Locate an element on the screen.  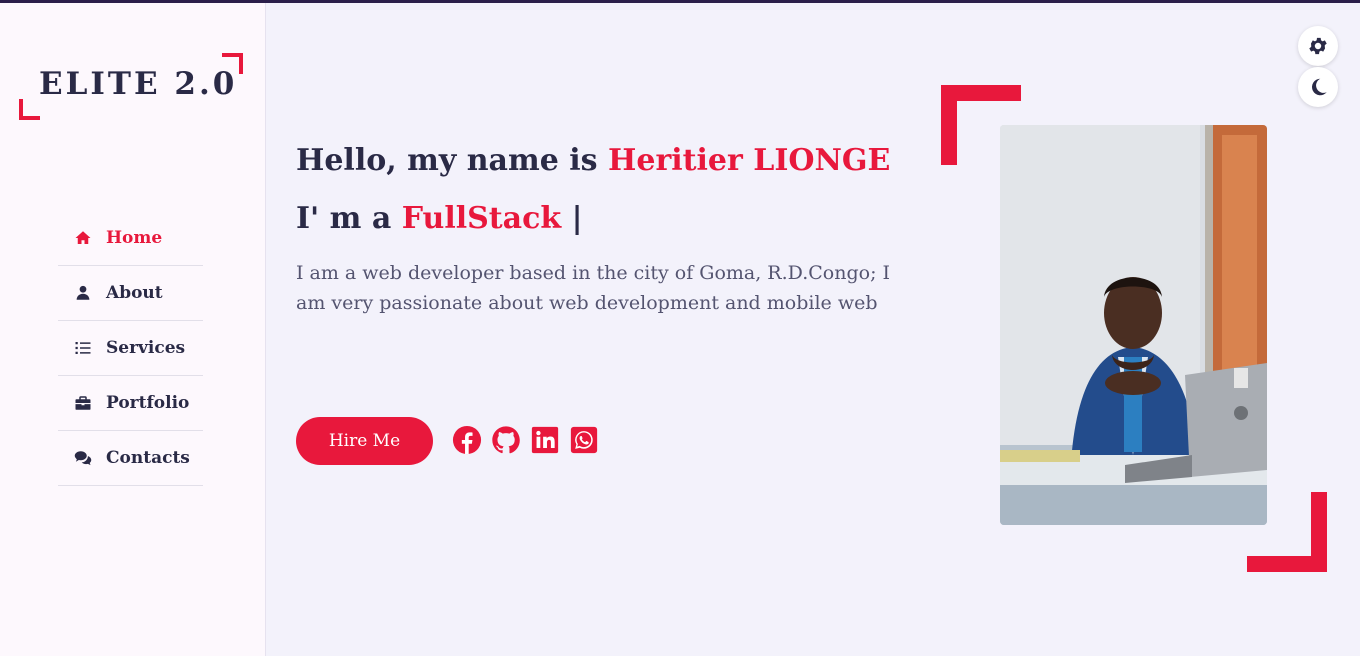
hero-name: Heritier LIONGE is located at coordinates (749, 160).